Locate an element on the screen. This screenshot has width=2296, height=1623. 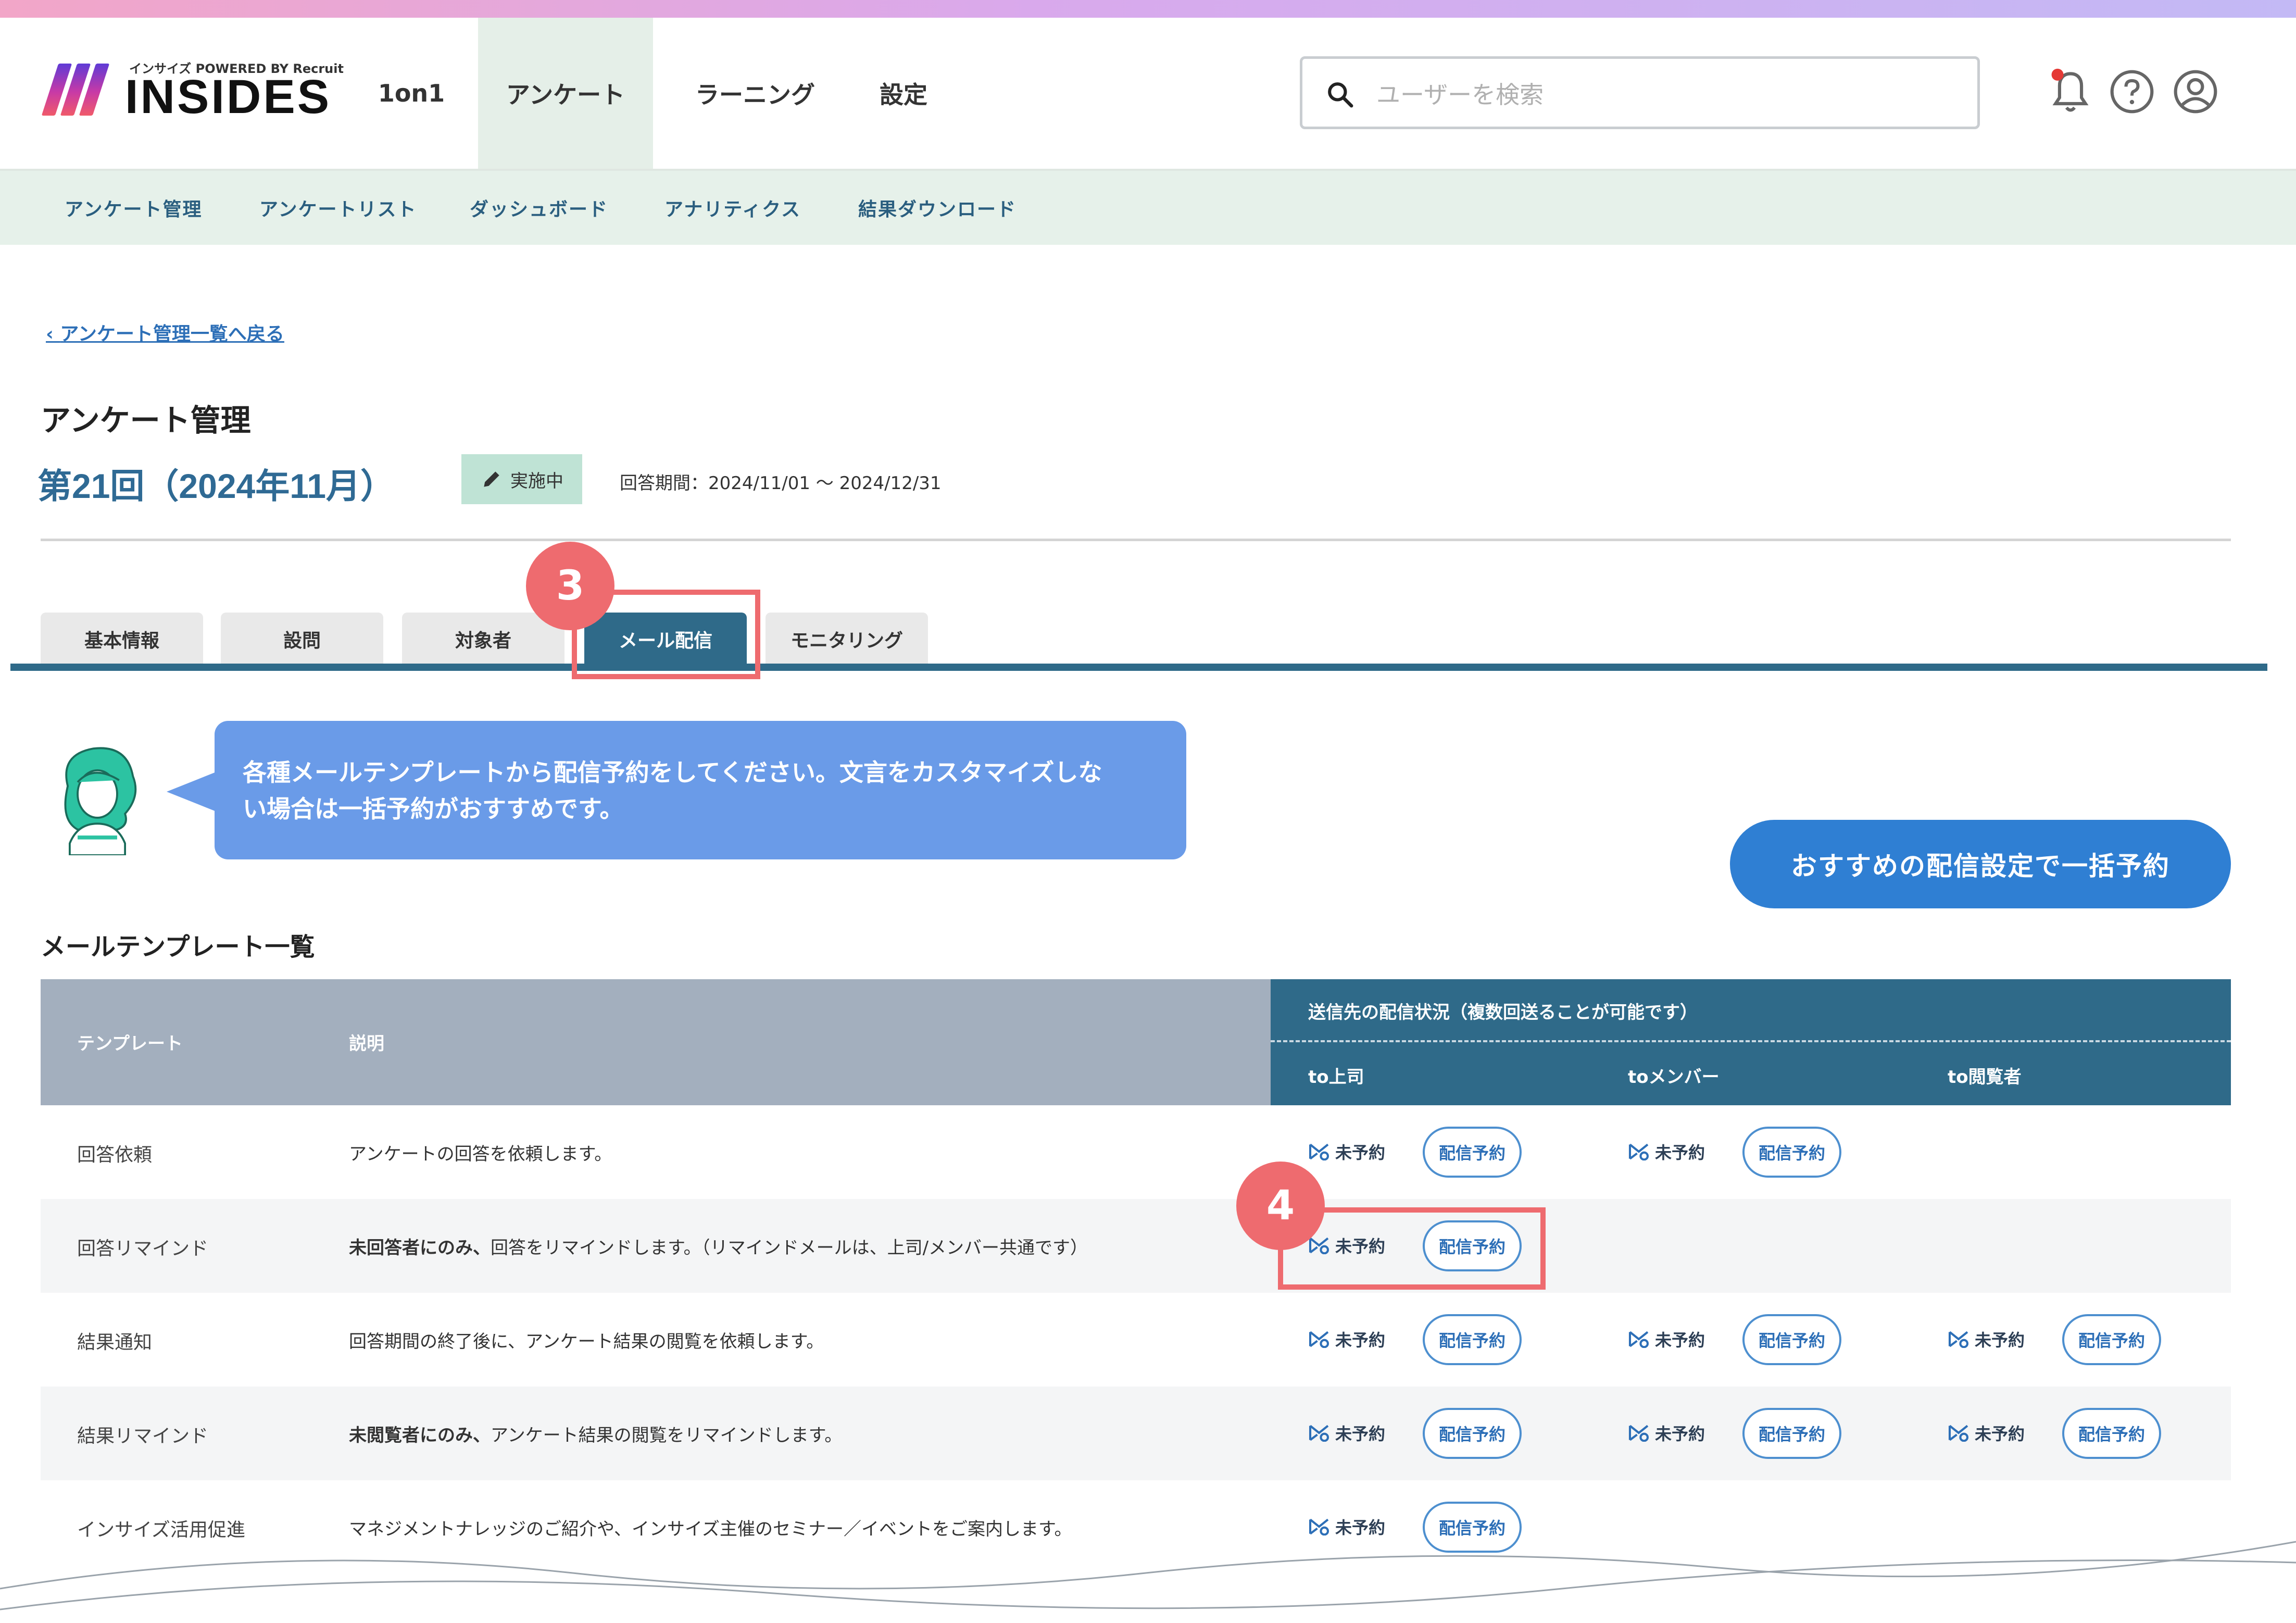
user-account-icon is located at coordinates (2195, 92).